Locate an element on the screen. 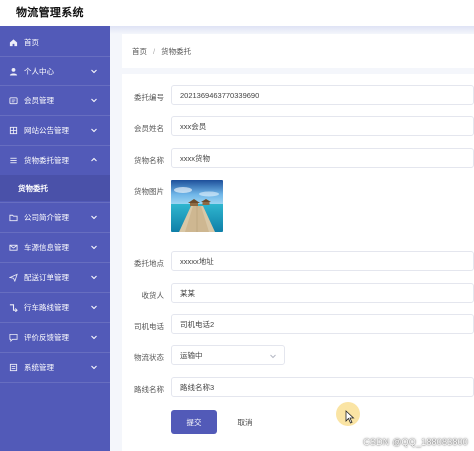  status-select-value: 运输中 is located at coordinates (191, 355).